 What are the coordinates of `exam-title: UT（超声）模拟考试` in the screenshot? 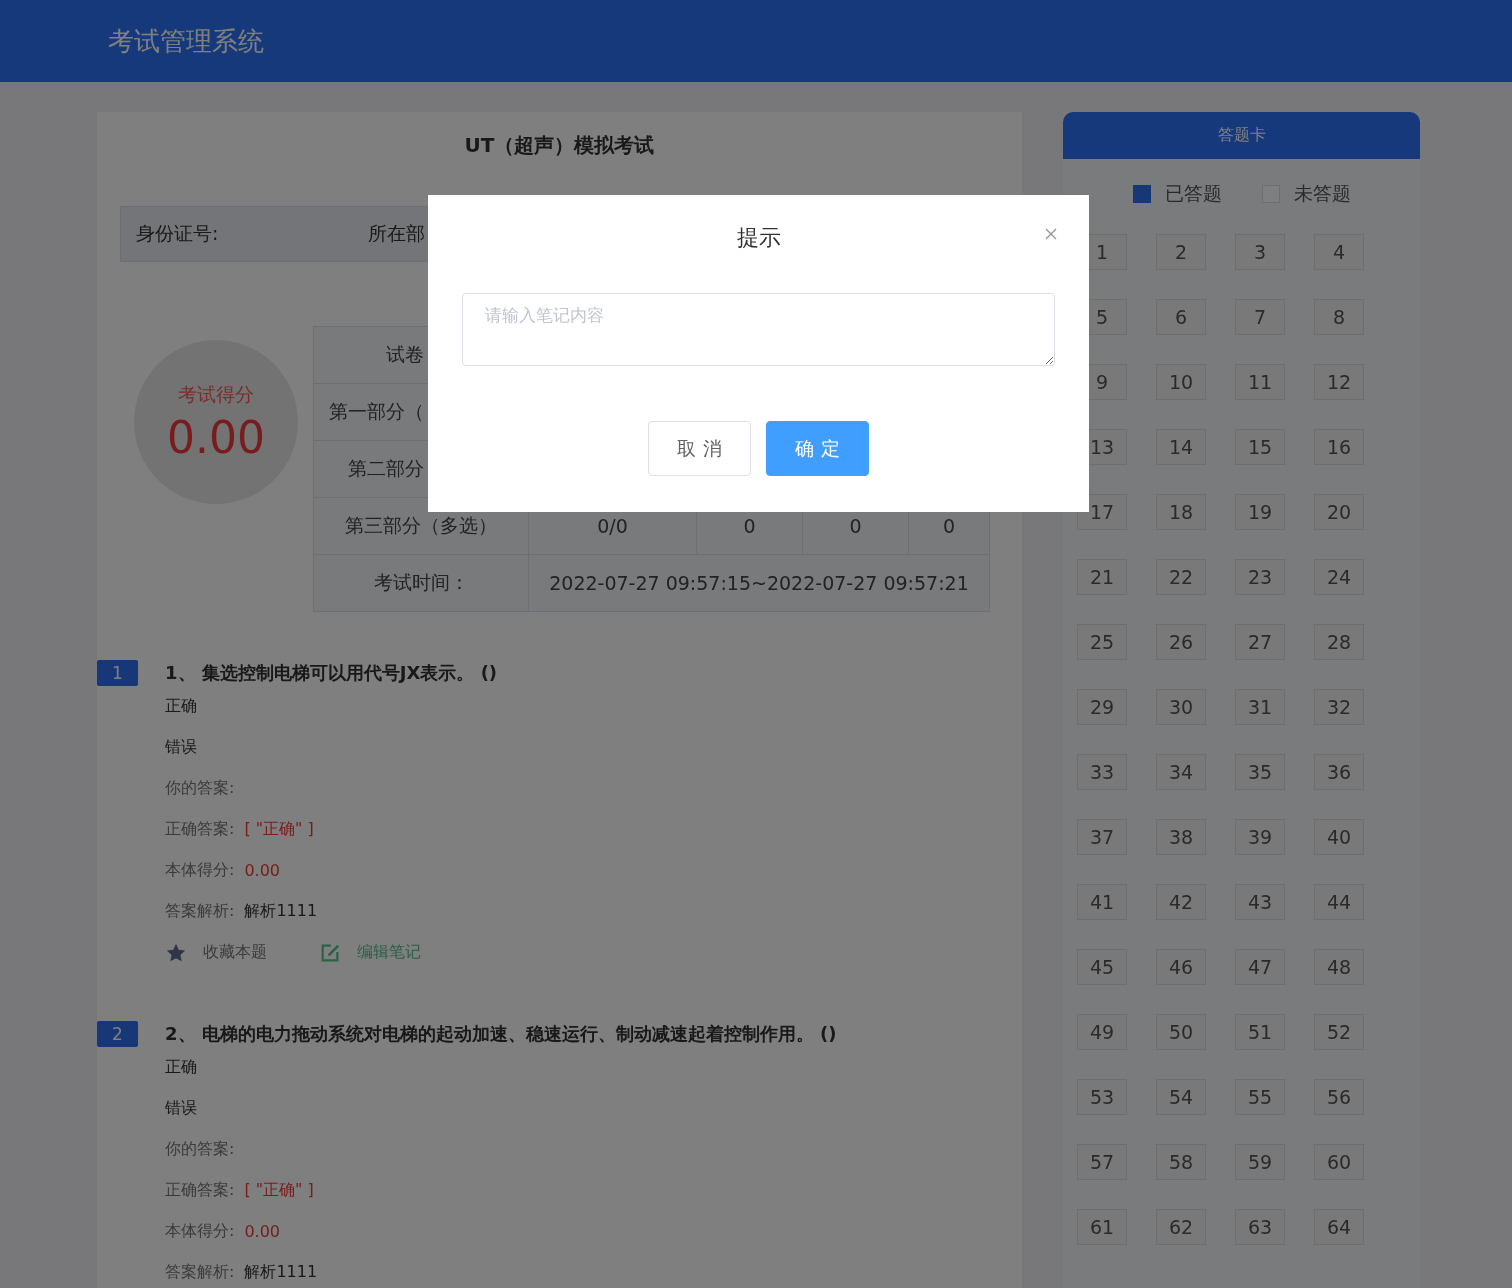 It's located at (559, 145).